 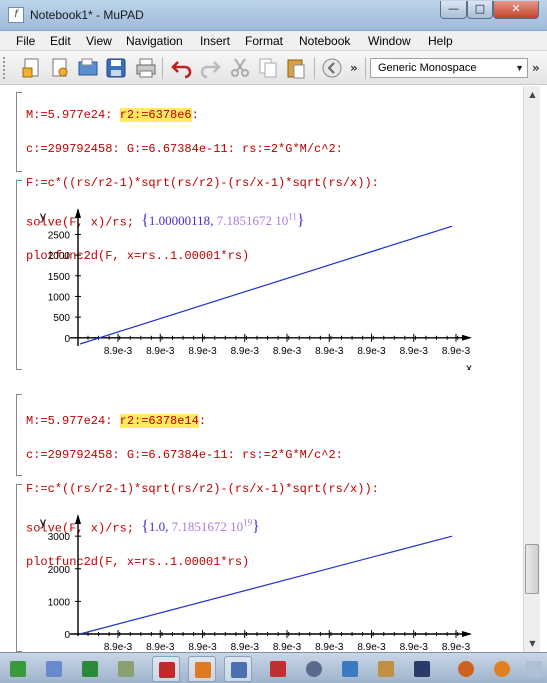 What do you see at coordinates (59, 537) in the screenshot?
I see `y-tick-label: 3000` at bounding box center [59, 537].